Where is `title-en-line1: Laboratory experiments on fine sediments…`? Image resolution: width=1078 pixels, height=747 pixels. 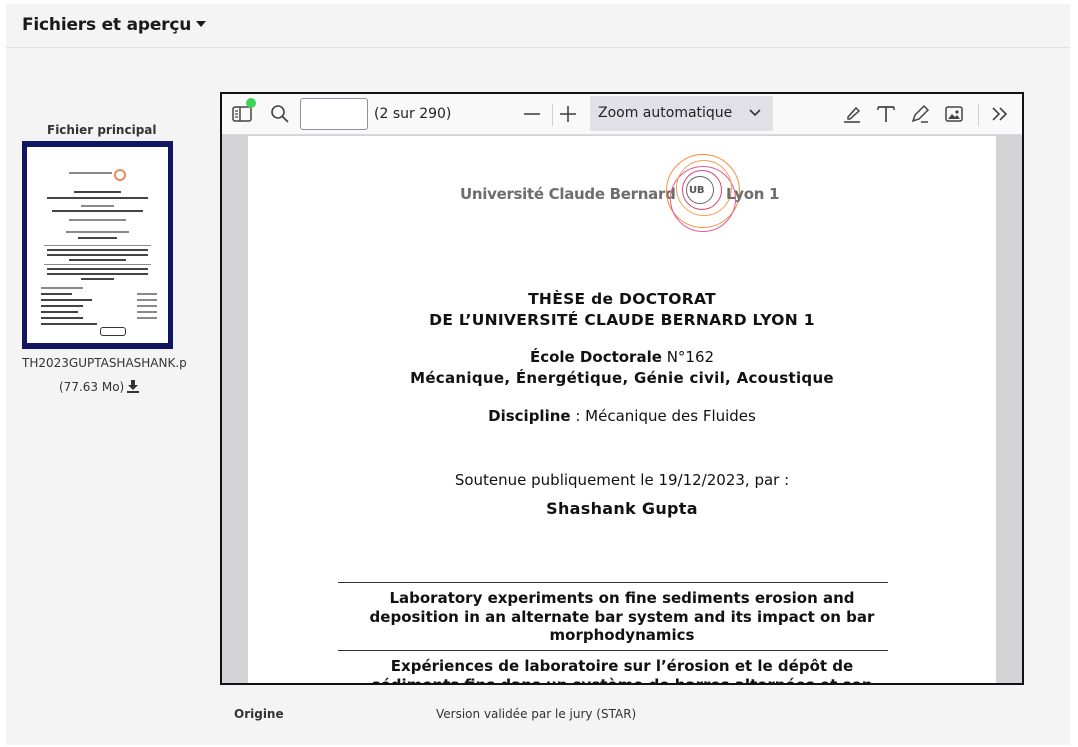 title-en-line1: Laboratory experiments on fine sediments… is located at coordinates (622, 598).